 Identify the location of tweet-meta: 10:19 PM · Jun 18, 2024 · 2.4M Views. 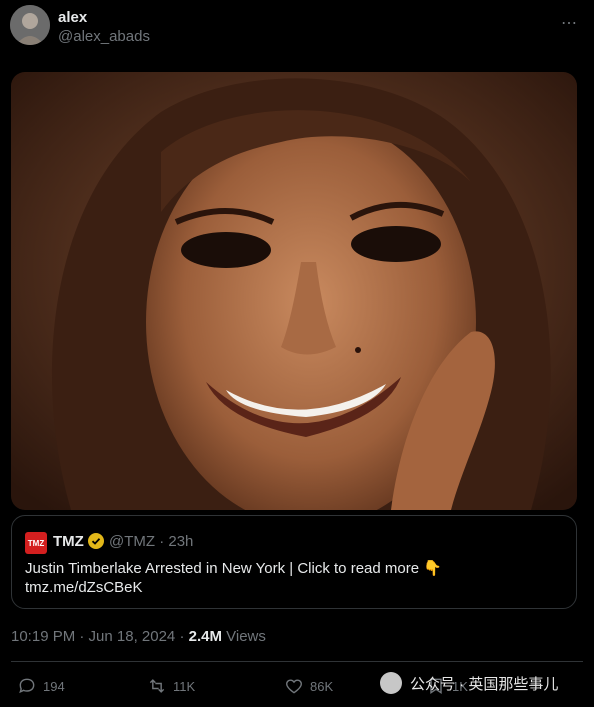
(138, 636).